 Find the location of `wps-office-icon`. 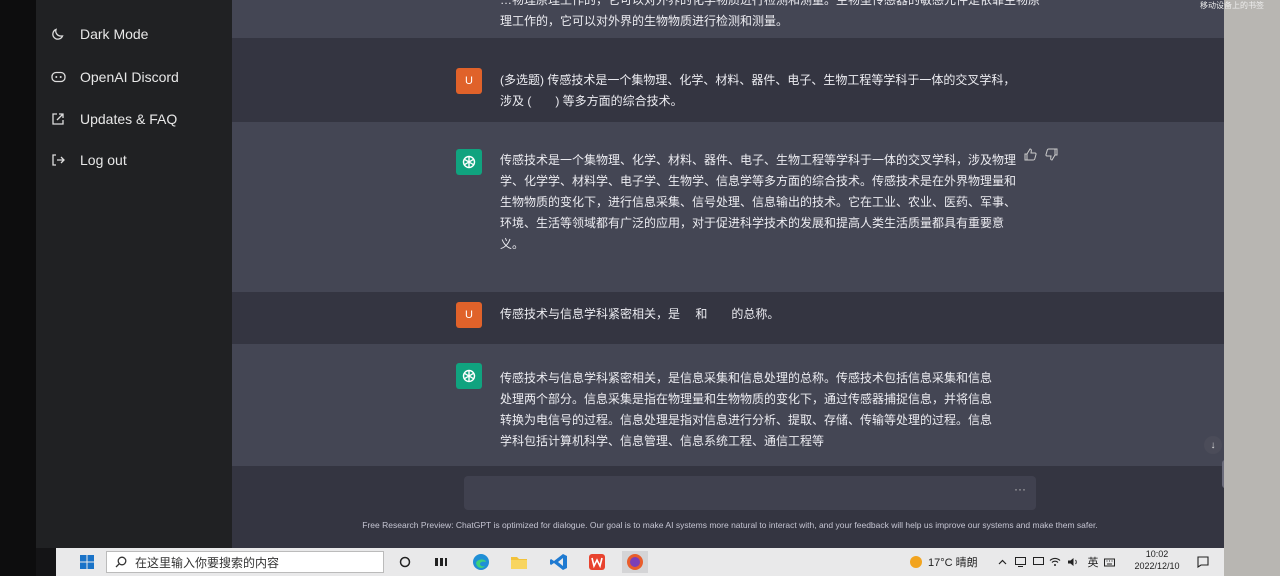

wps-office-icon is located at coordinates (597, 562).